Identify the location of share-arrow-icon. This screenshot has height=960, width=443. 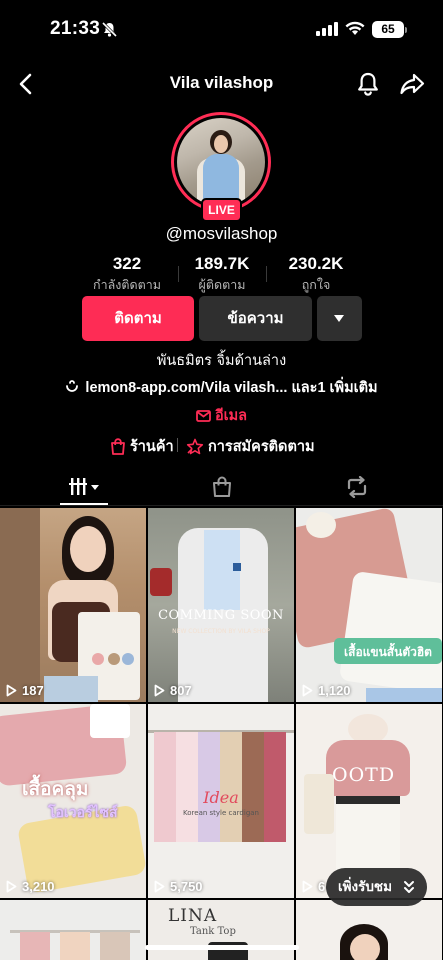
(412, 84).